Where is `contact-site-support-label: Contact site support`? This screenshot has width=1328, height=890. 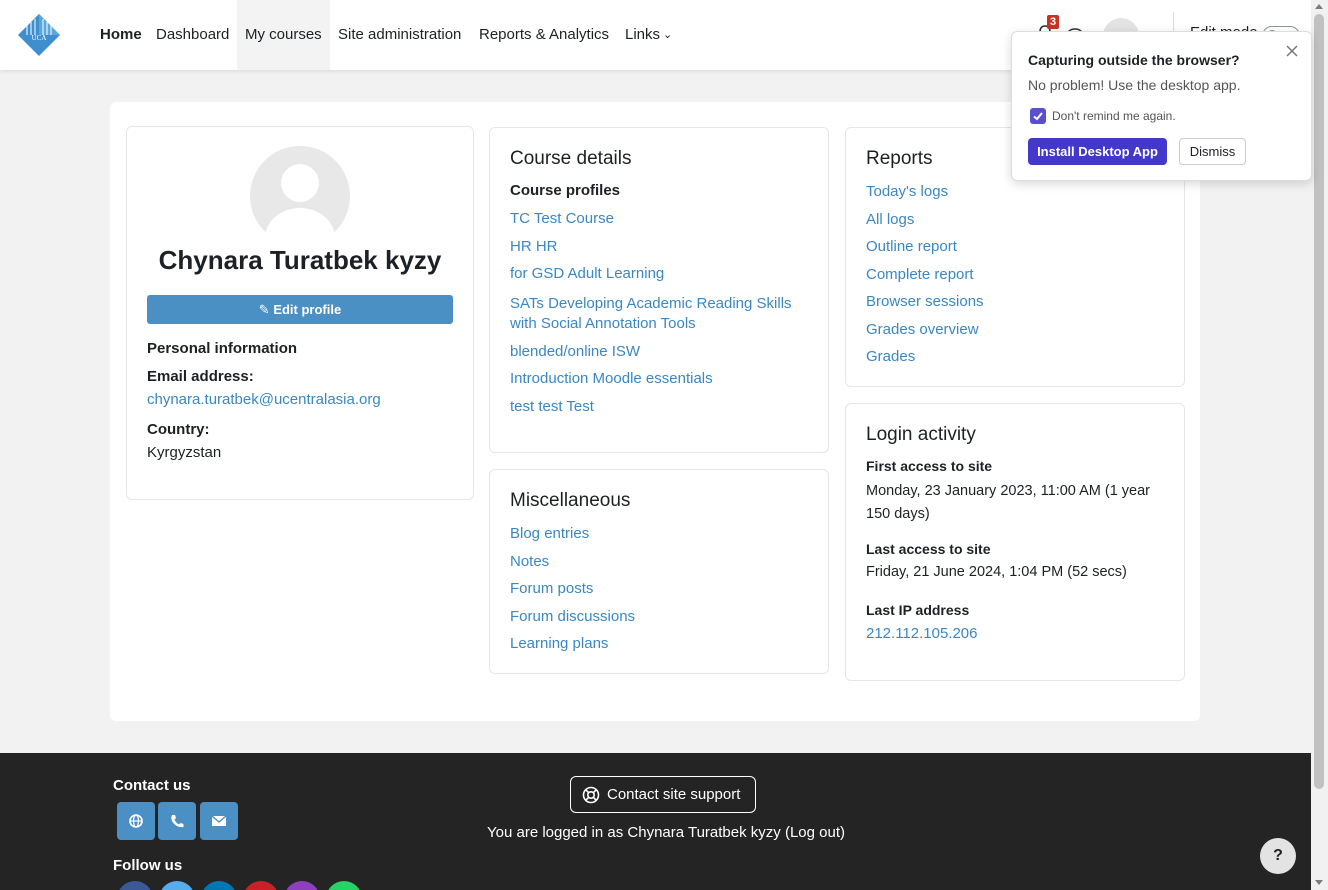
contact-site-support-label: Contact site support is located at coordinates (674, 794).